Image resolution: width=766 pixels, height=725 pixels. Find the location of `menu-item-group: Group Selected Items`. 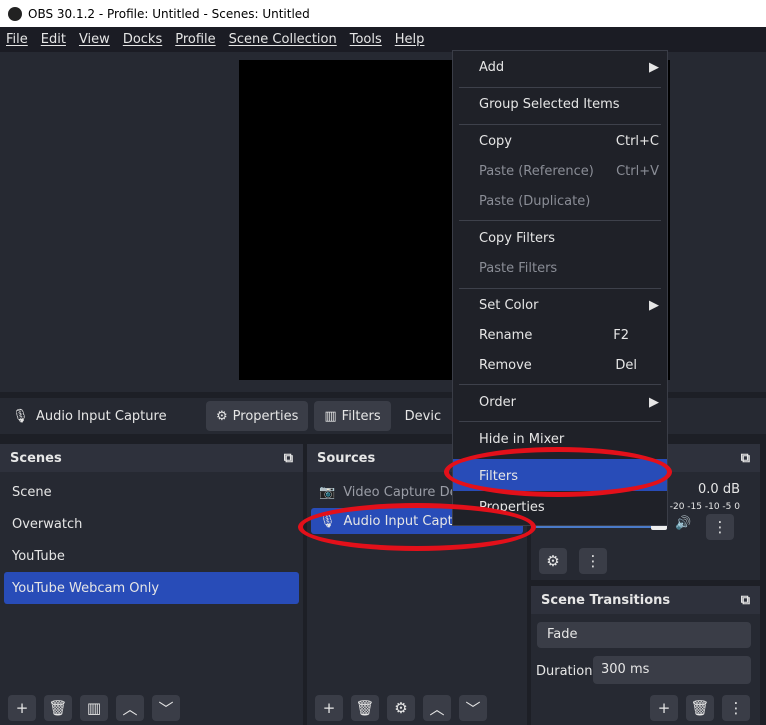

menu-item-group: Group Selected Items is located at coordinates (569, 104).